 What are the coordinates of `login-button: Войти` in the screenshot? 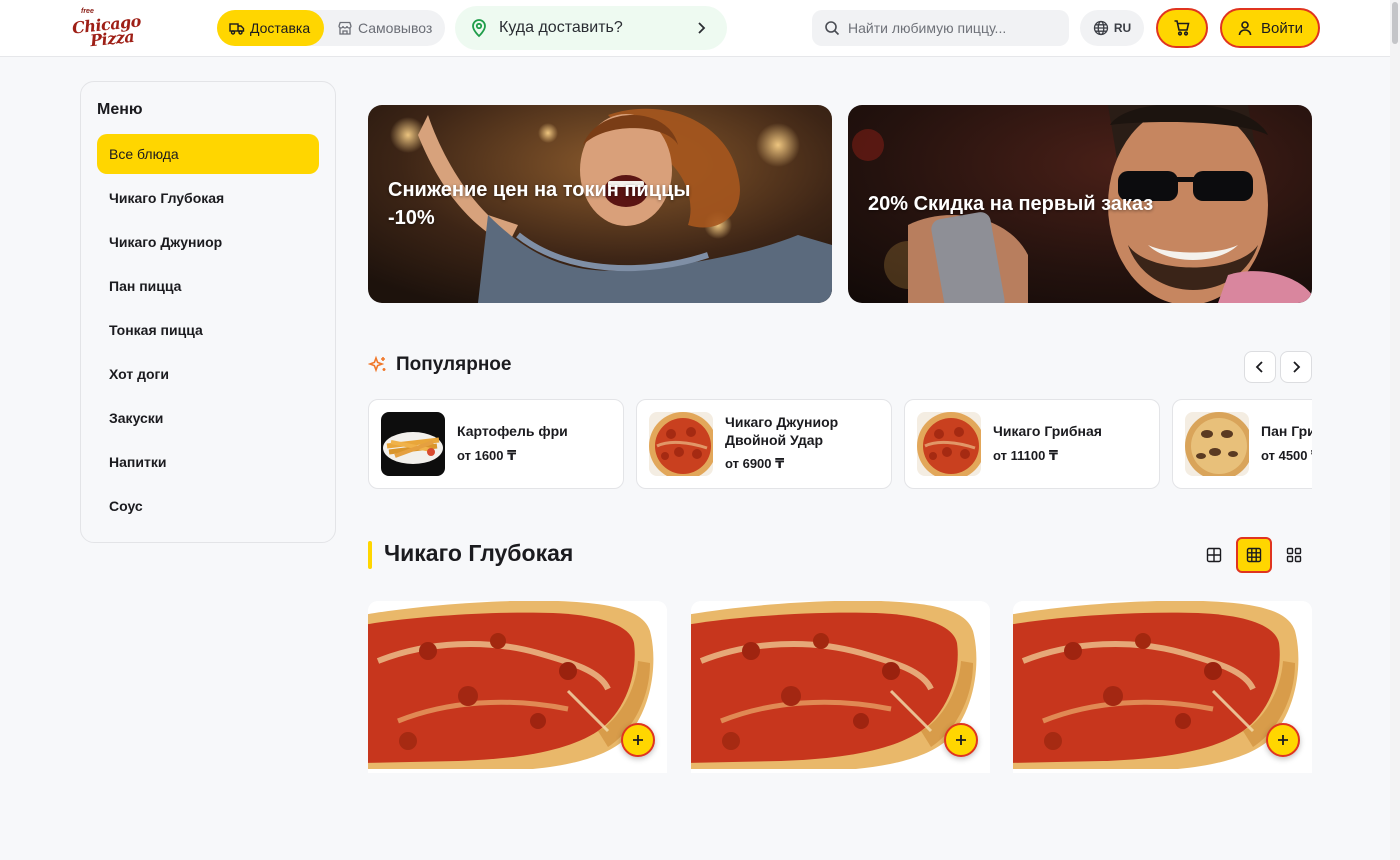 It's located at (1270, 28).